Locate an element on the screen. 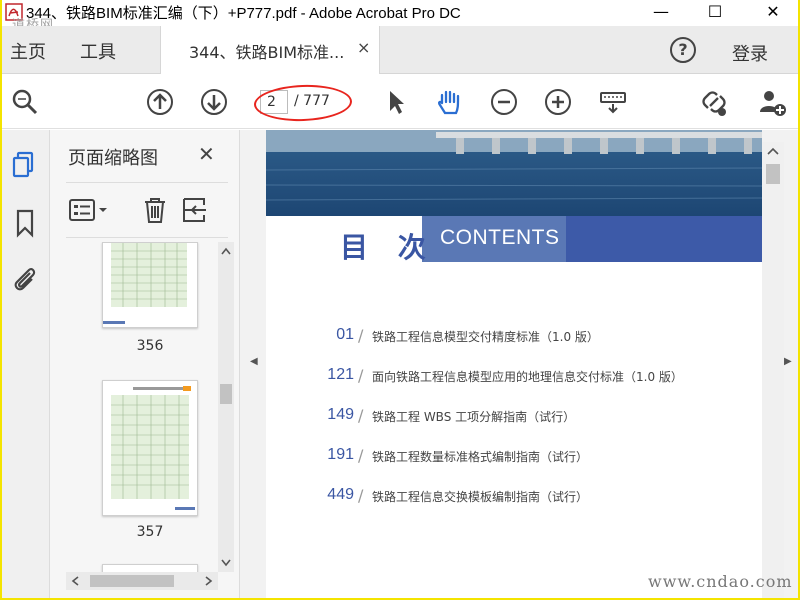 This screenshot has height=600, width=800. thumbnail-label-356: 356 is located at coordinates (150, 346).